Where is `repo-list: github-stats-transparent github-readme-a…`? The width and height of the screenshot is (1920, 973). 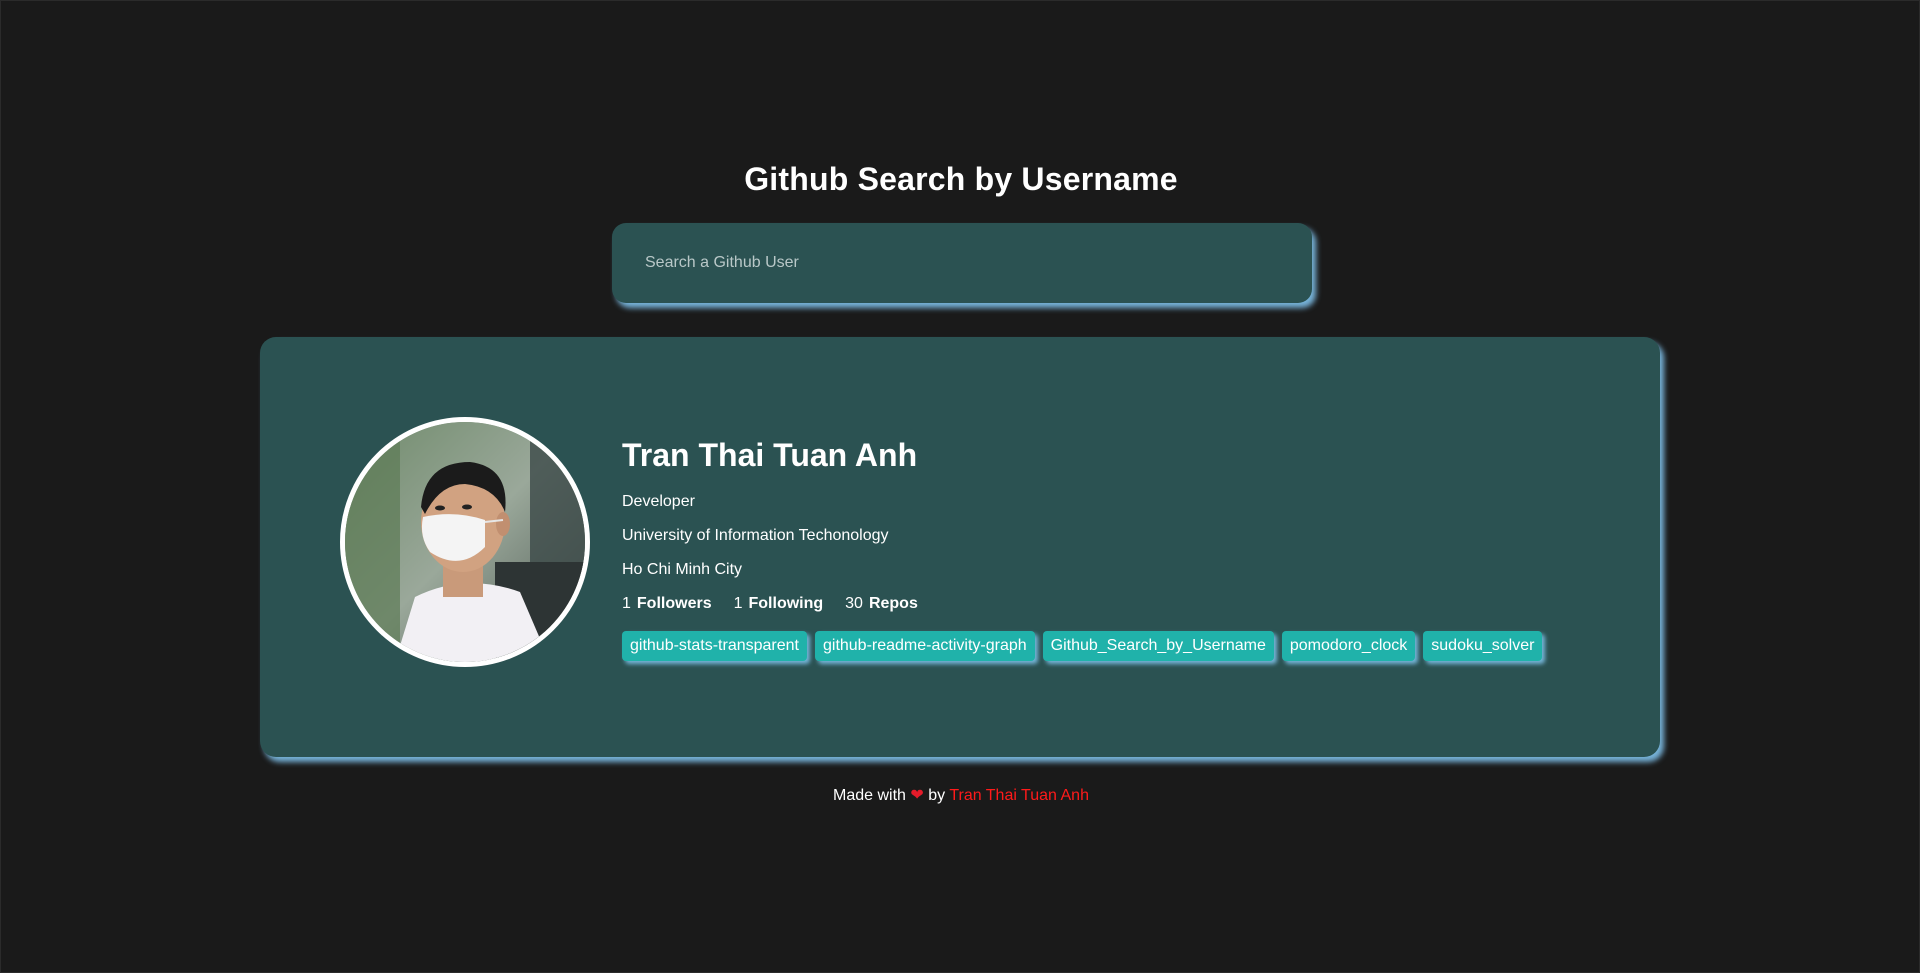
repo-list: github-stats-transparent github-readme-a… is located at coordinates (1082, 646).